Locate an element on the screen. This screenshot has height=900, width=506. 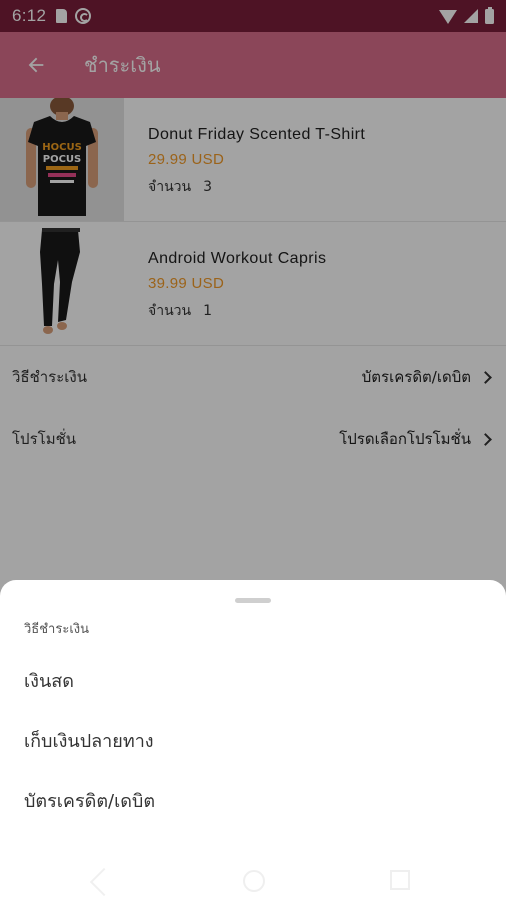
nav-recents-icon is located at coordinates (400, 880).